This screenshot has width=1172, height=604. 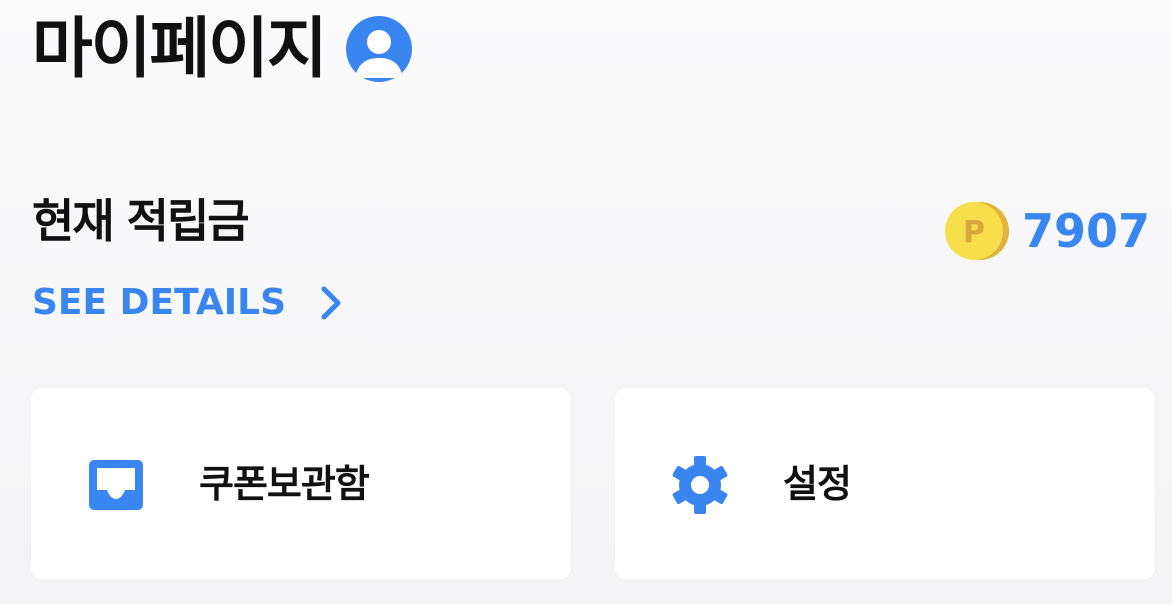 I want to click on current-points-label: 현재 적립금, so click(x=141, y=221).